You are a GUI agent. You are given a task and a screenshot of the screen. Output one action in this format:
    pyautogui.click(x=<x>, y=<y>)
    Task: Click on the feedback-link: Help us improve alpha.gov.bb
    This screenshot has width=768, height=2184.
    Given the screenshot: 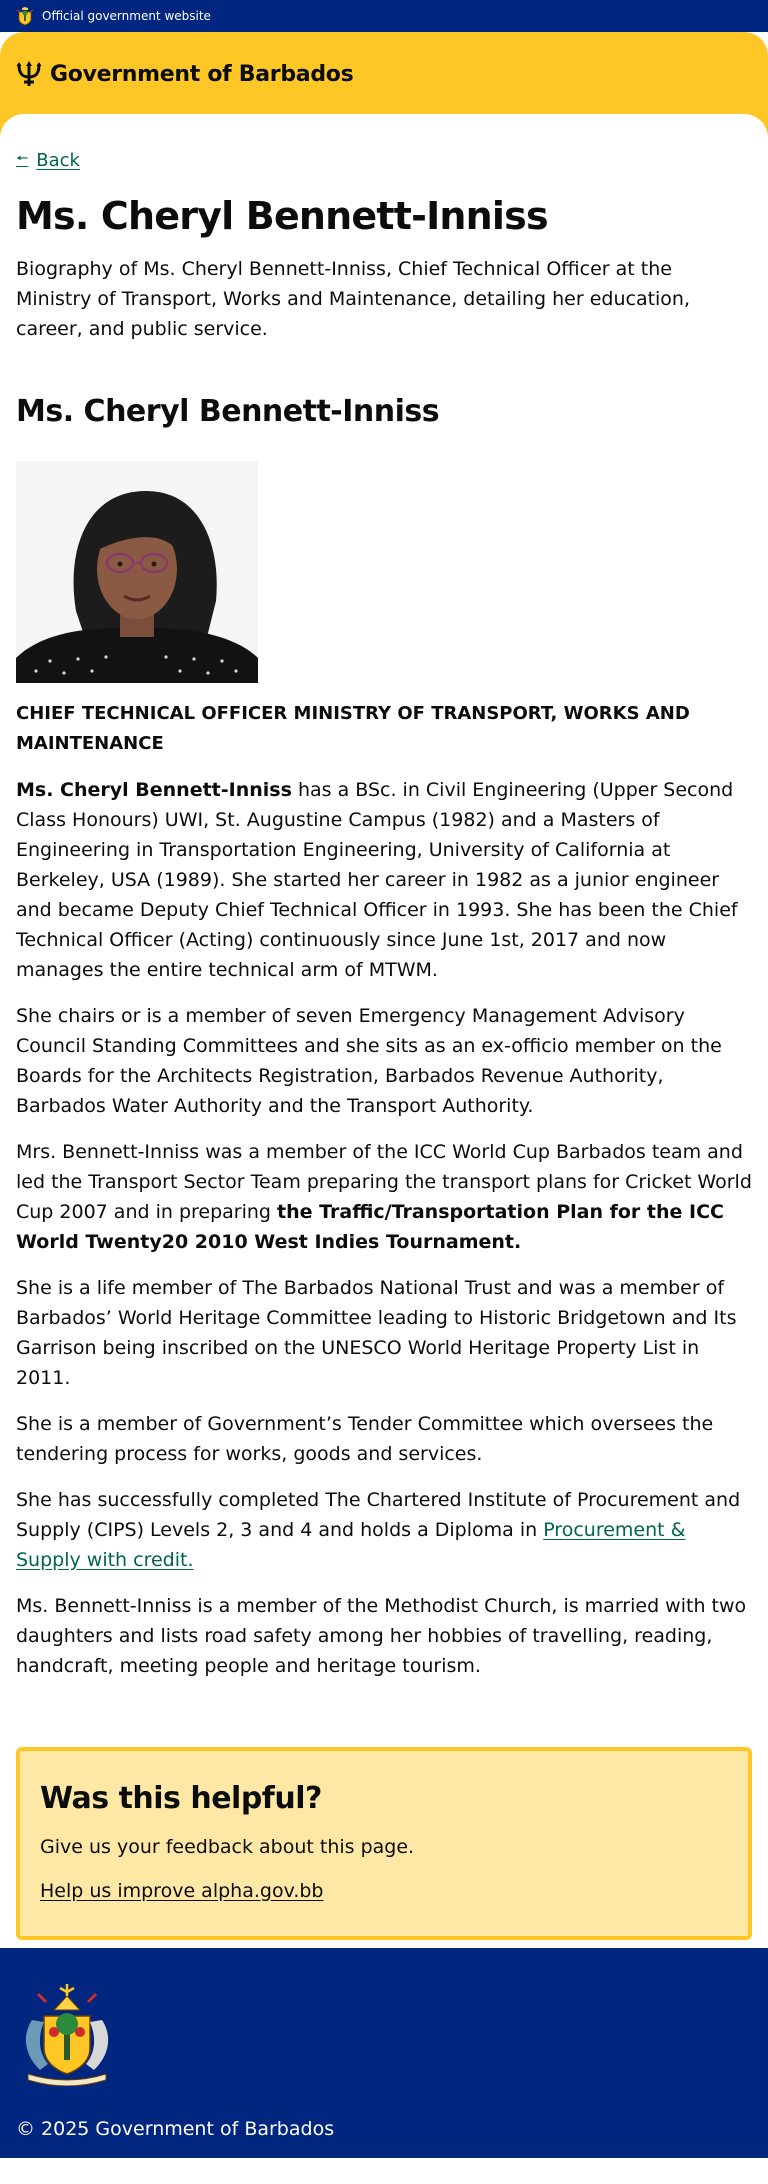 What is the action you would take?
    pyautogui.click(x=182, y=1891)
    